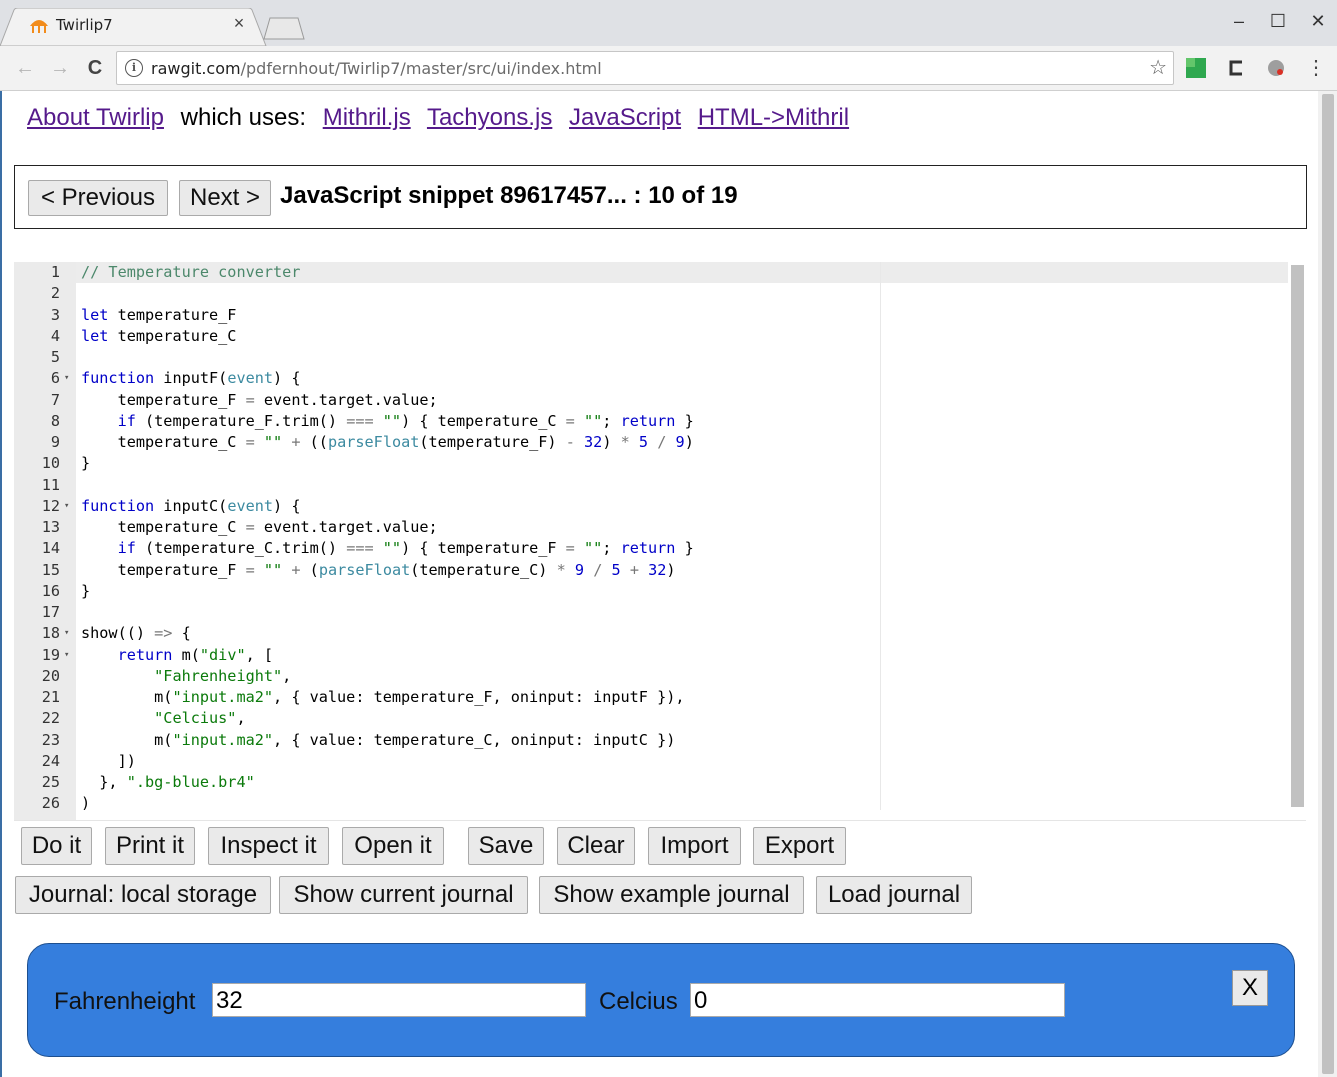 Image resolution: width=1337 pixels, height=1077 pixels. Describe the element at coordinates (1316, 68) in the screenshot. I see `browser-menu-icon: ⋮` at that location.